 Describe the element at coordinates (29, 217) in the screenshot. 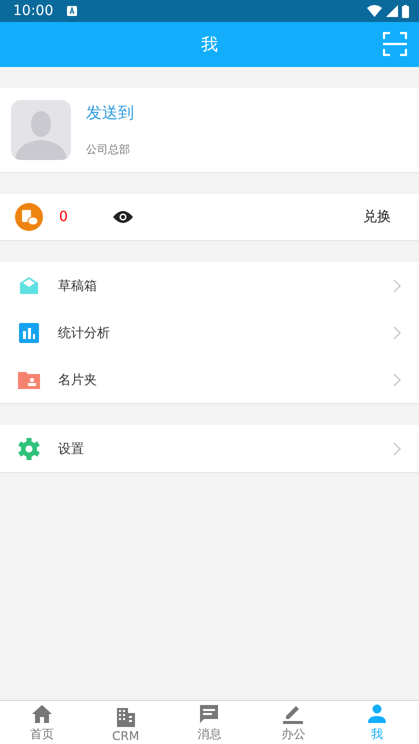

I see `coins-icon` at that location.